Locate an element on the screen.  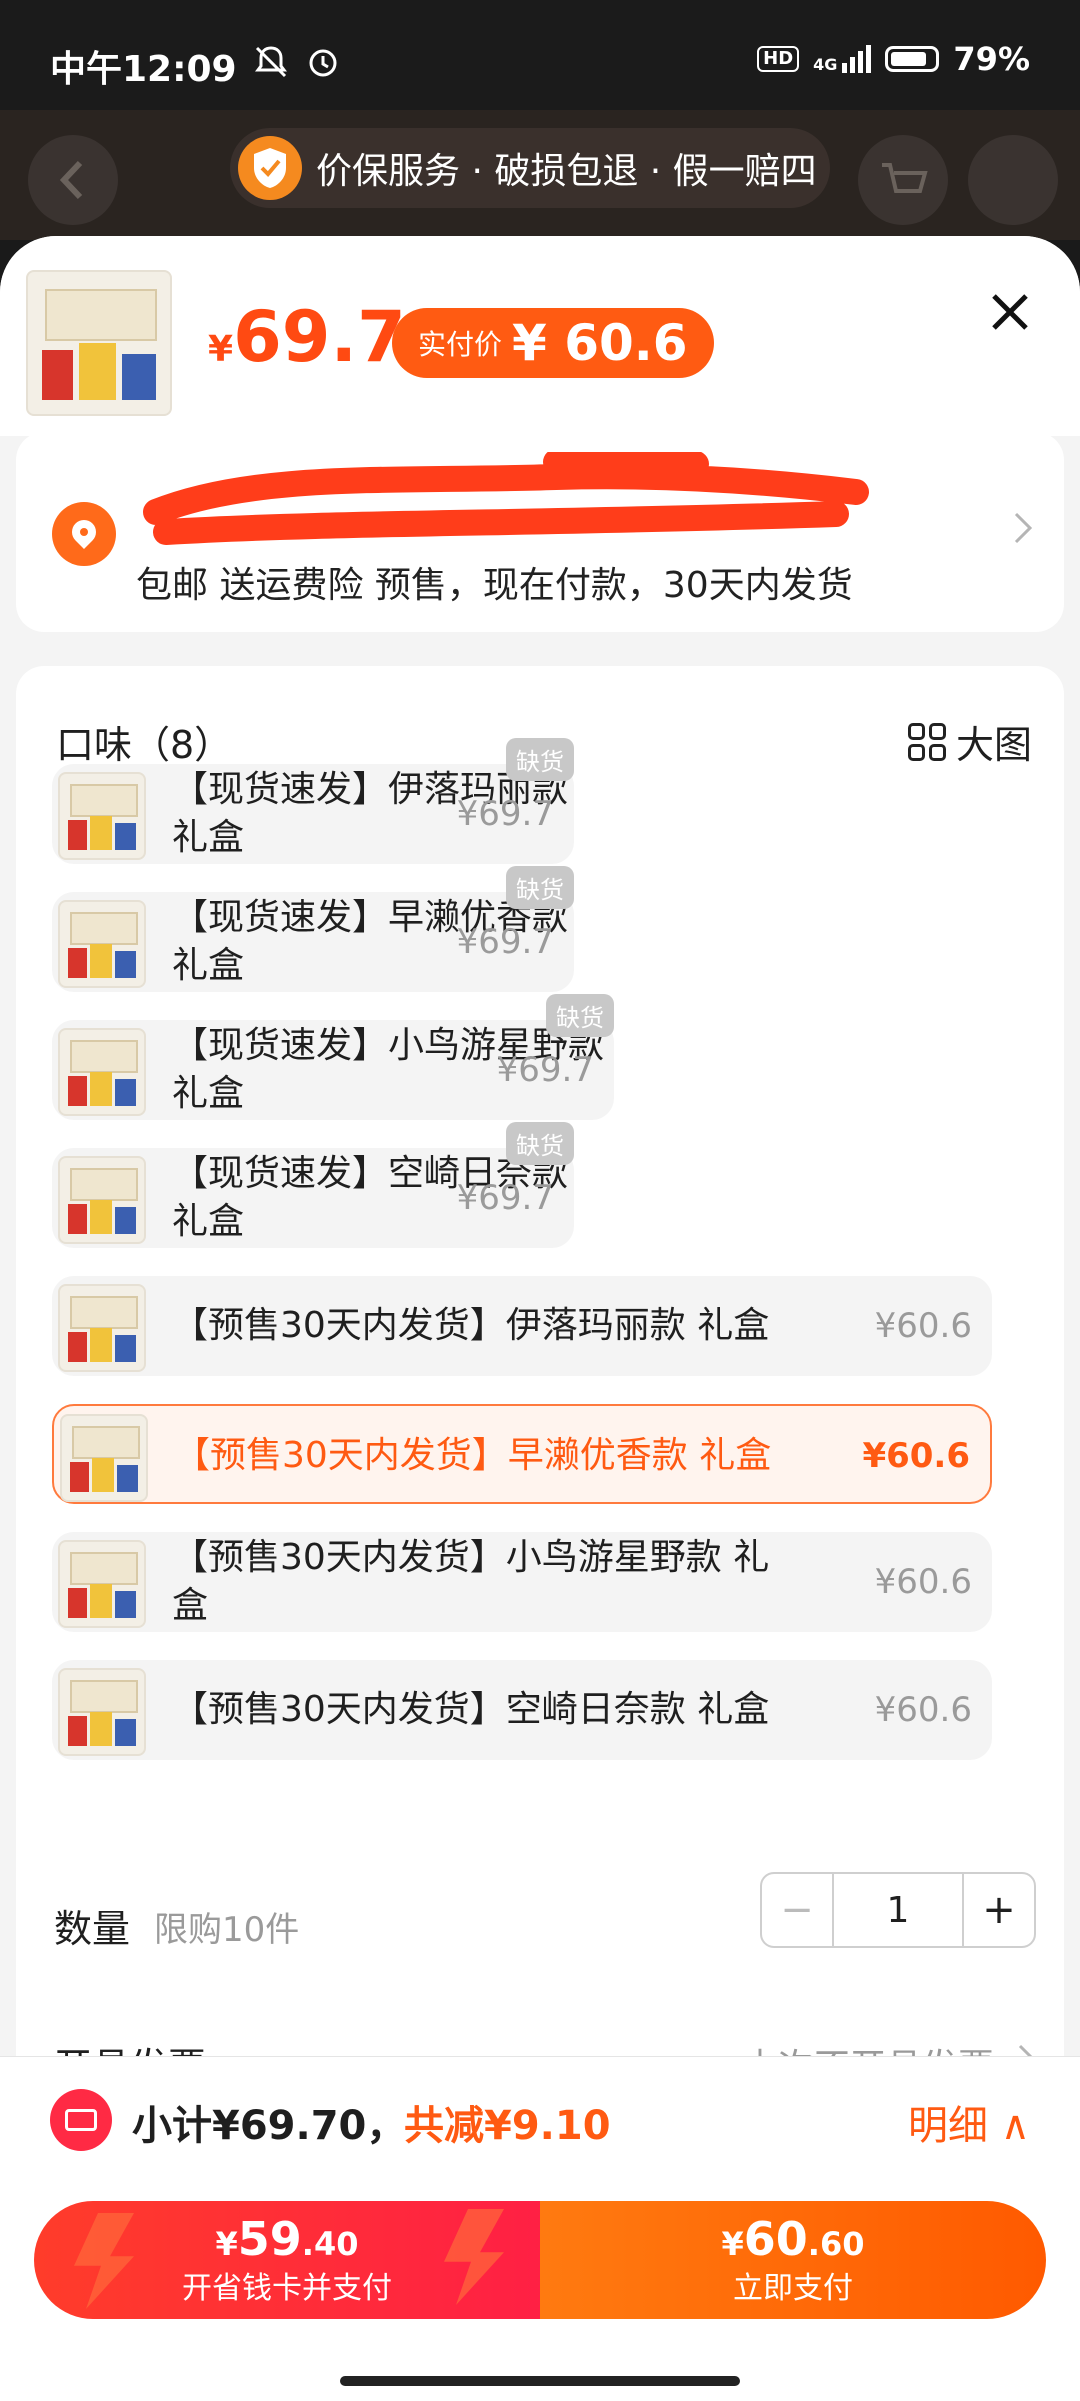
option-chip-selected: 【预售30天内发货】早濑优香款 礼盒 ¥60.6 is located at coordinates (522, 1454).